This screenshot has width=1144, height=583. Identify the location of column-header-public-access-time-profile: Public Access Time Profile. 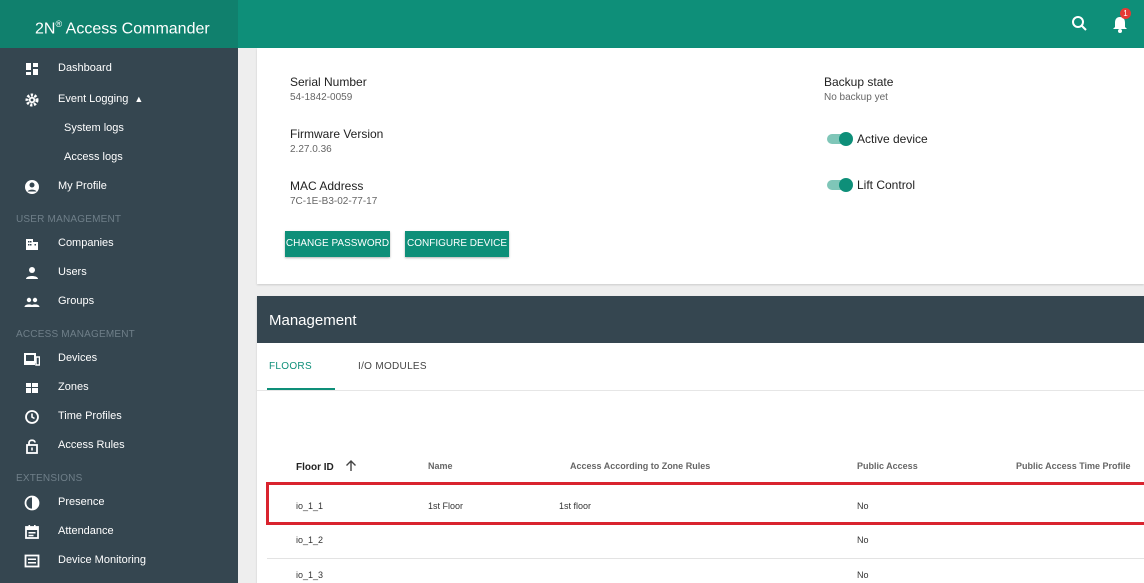
(1073, 466).